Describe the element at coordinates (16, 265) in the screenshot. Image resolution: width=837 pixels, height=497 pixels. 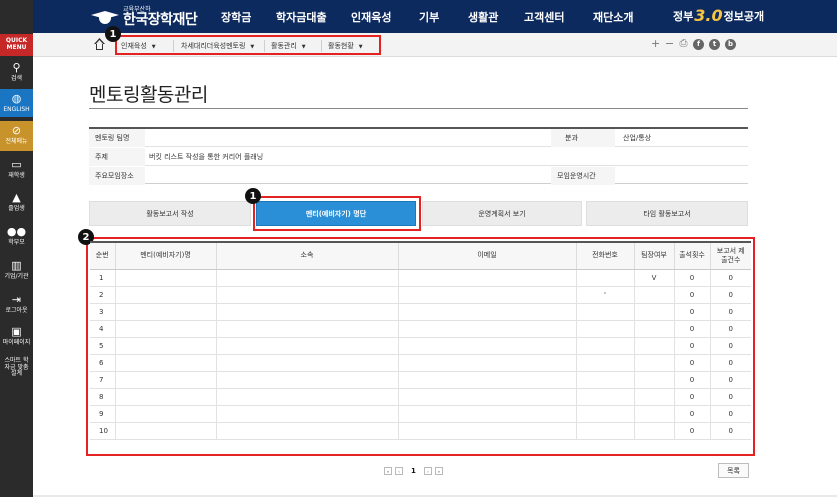
I see `building-icon: ▥` at that location.